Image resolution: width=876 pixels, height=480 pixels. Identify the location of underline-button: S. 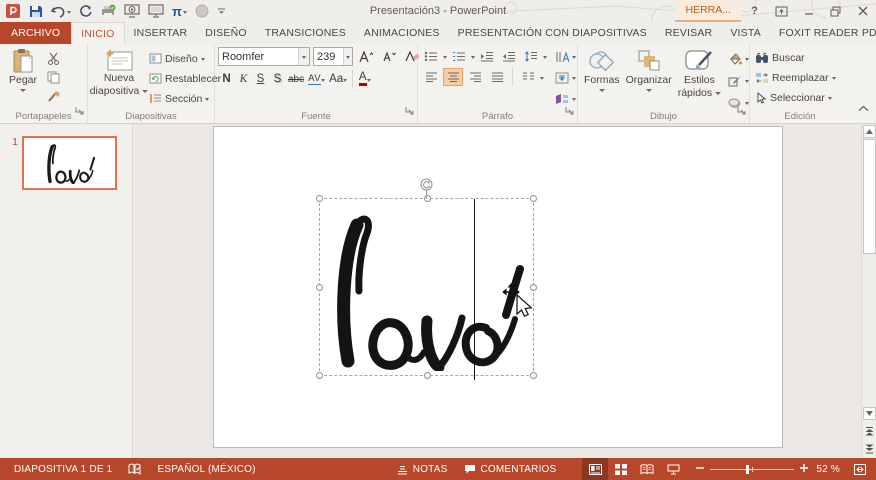
(260, 79).